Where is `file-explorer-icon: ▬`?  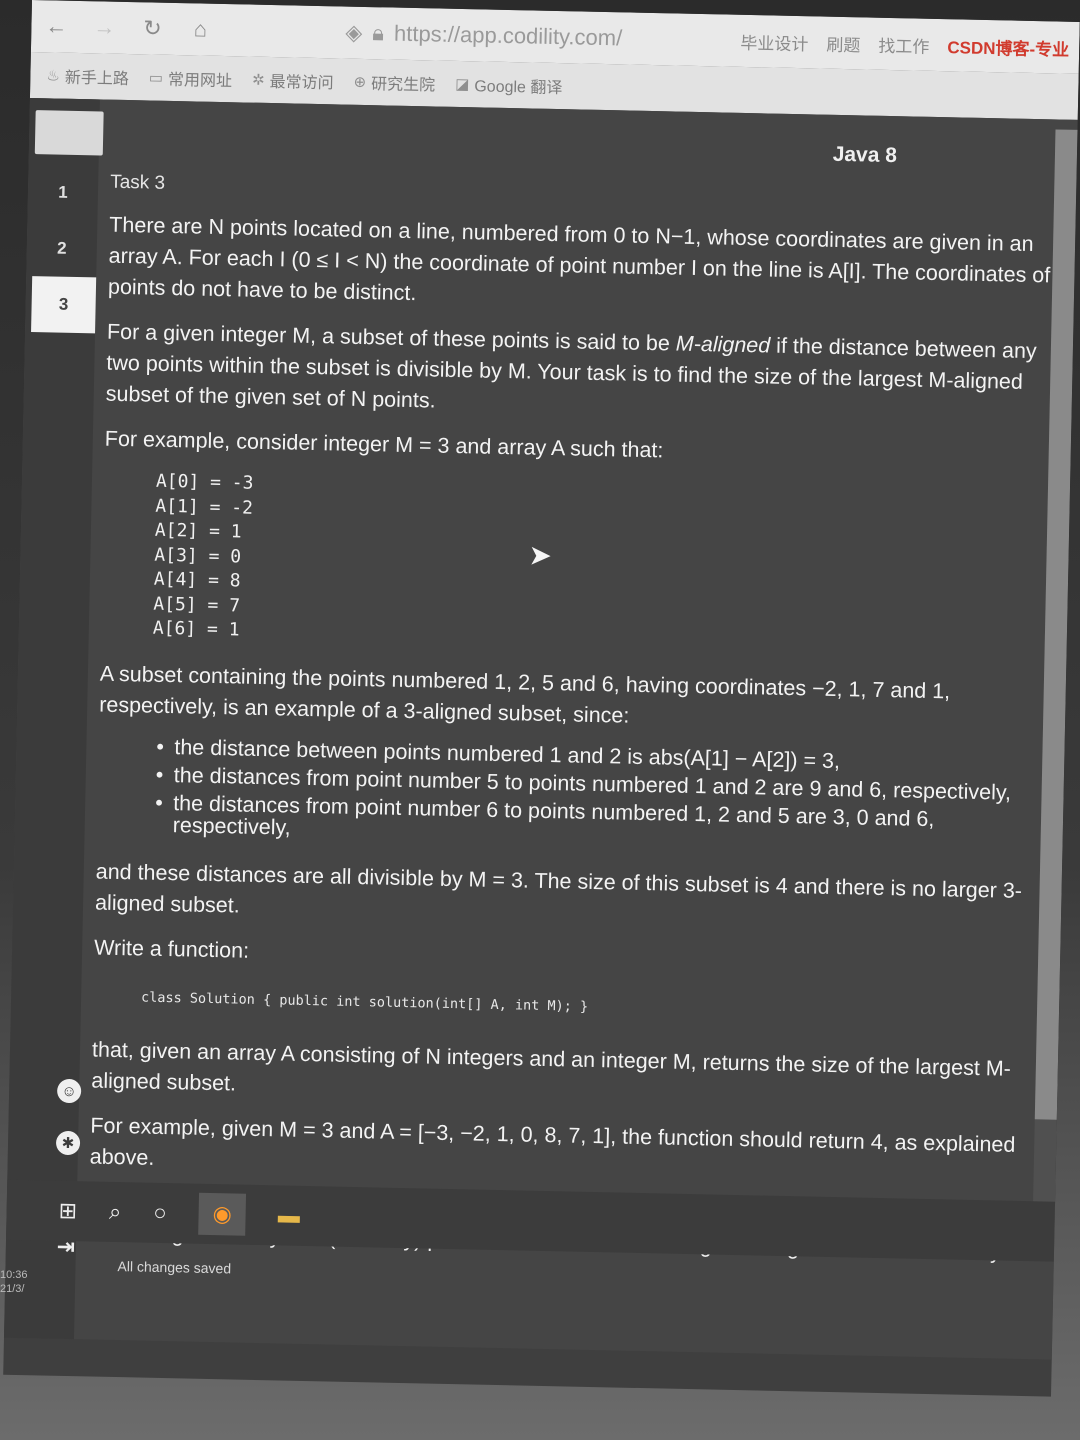
file-explorer-icon: ▬ is located at coordinates (289, 1215).